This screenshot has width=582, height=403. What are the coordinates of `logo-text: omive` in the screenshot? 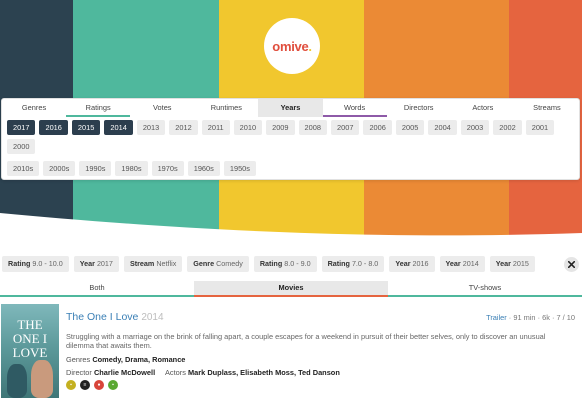 It's located at (290, 46).